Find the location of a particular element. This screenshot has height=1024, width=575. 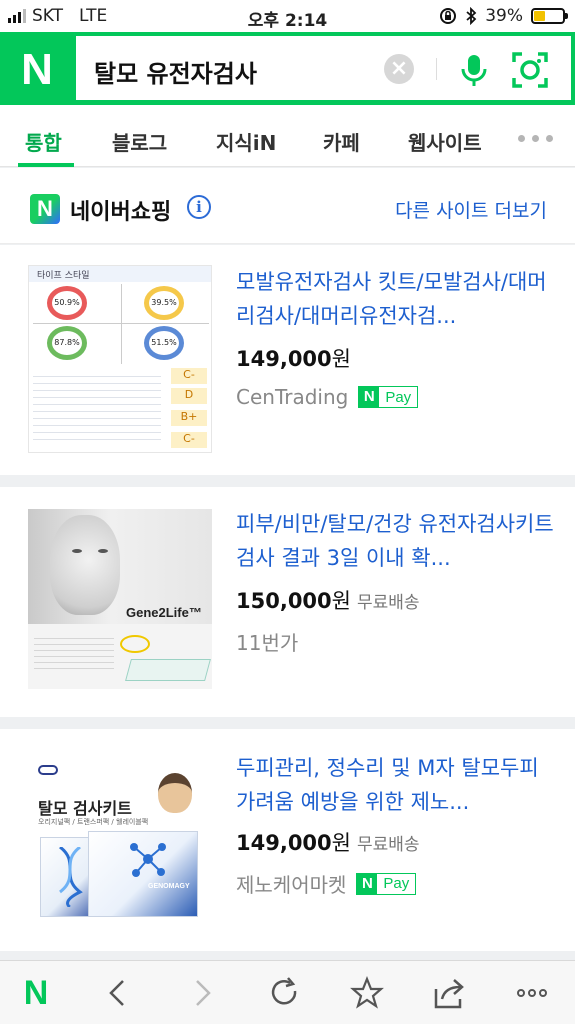

more-sites-link: 다른 사이트 더보기 is located at coordinates (471, 209).